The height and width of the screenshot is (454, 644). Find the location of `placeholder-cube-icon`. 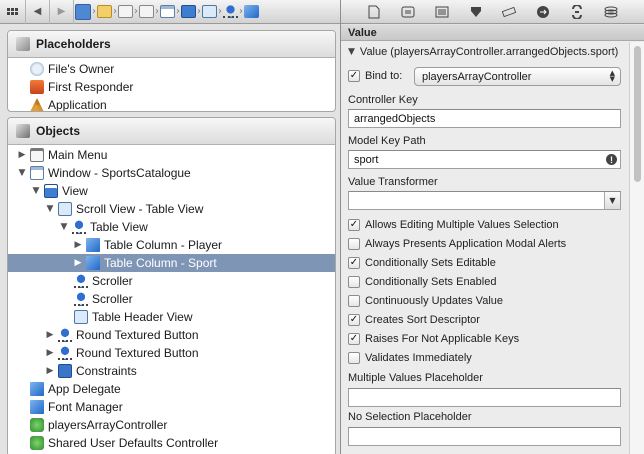

placeholder-cube-icon is located at coordinates (23, 44).